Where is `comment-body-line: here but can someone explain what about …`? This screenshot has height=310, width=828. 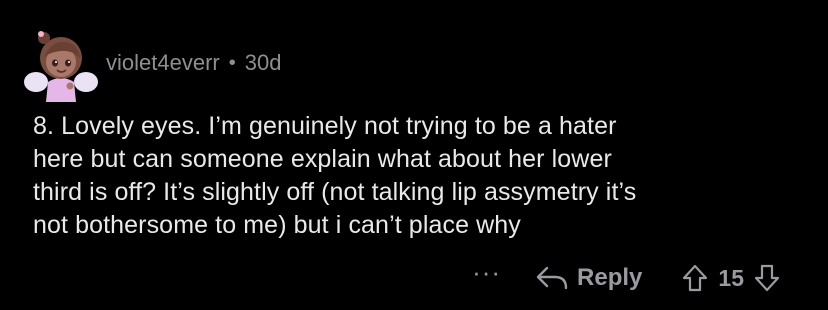 comment-body-line: here but can someone explain what about … is located at coordinates (322, 159).